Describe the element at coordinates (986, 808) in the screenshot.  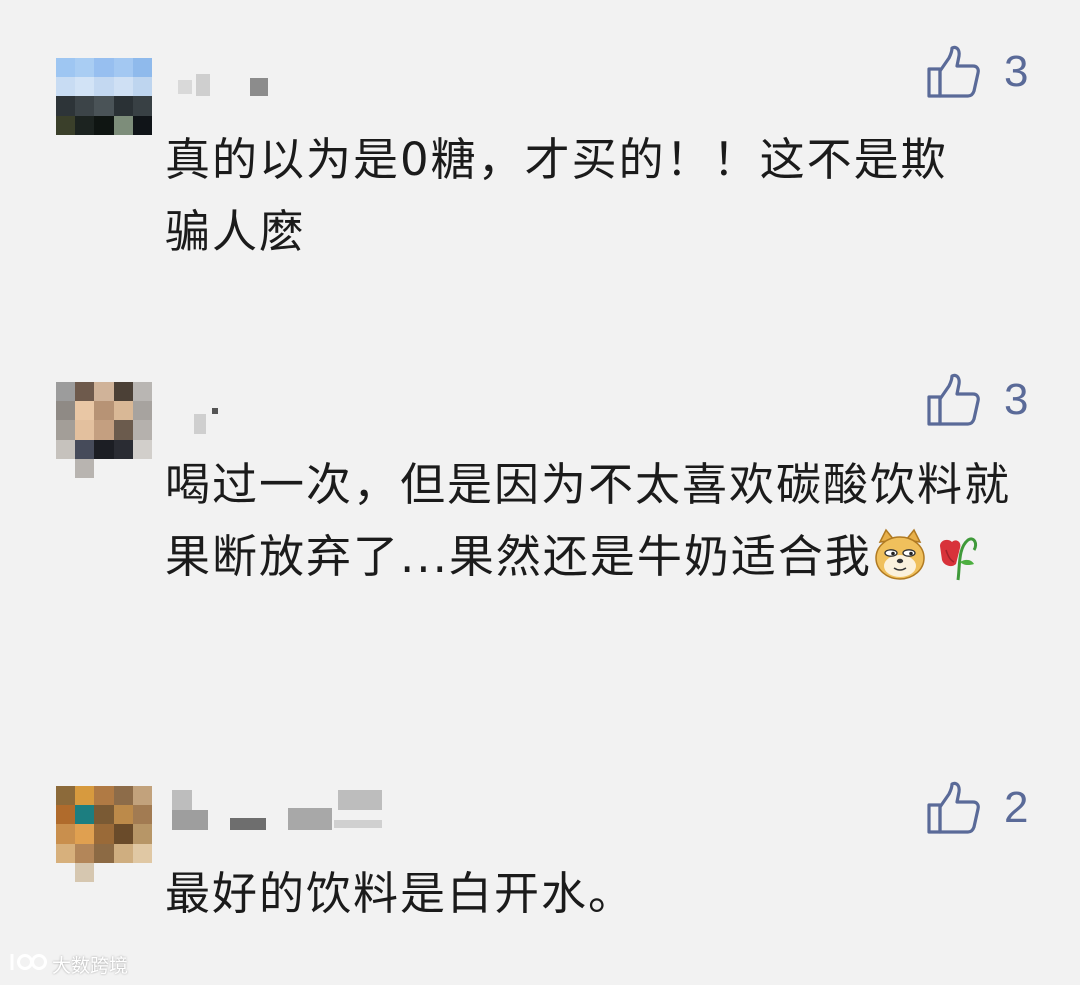
I see `like-button: 2` at that location.